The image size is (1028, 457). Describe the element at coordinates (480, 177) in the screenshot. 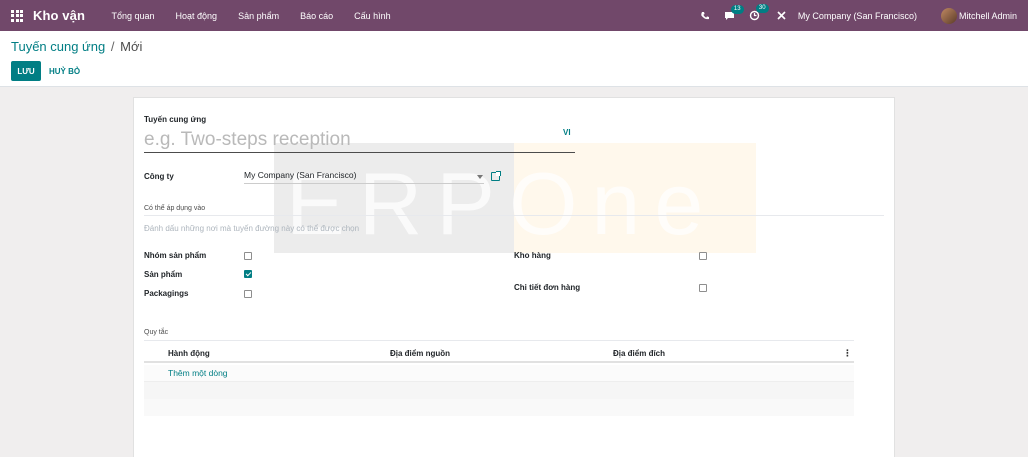

I see `chevron-down-icon` at that location.